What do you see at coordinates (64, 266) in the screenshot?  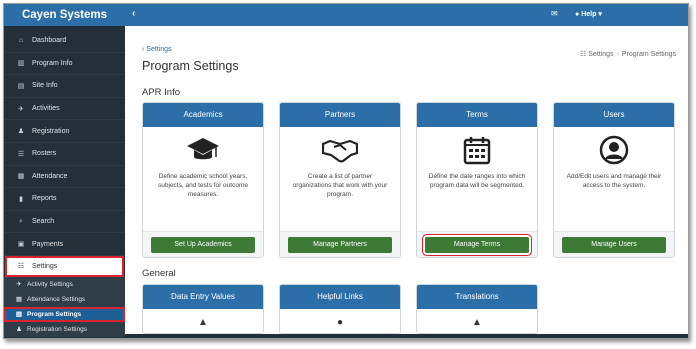 I see `sidebar-item-settings: ☷ Settings` at bounding box center [64, 266].